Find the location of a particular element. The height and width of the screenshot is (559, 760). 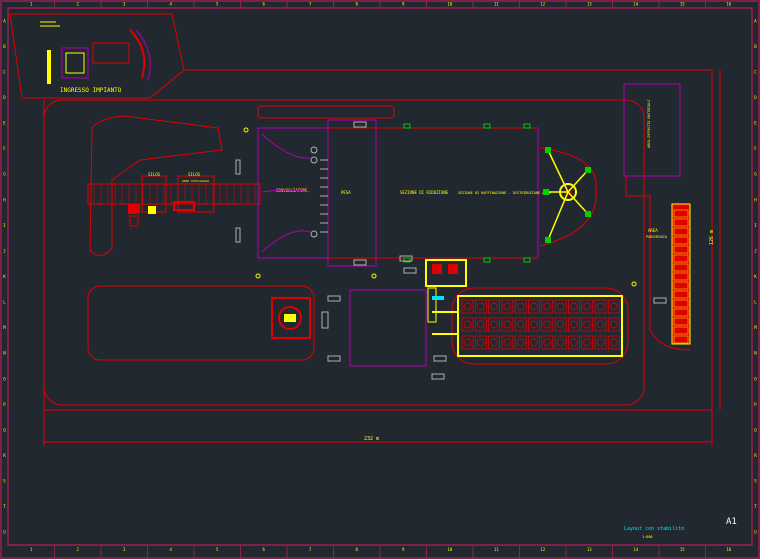

label-silo-note: AREA STOCCAGGIO is located at coordinates (195, 181).